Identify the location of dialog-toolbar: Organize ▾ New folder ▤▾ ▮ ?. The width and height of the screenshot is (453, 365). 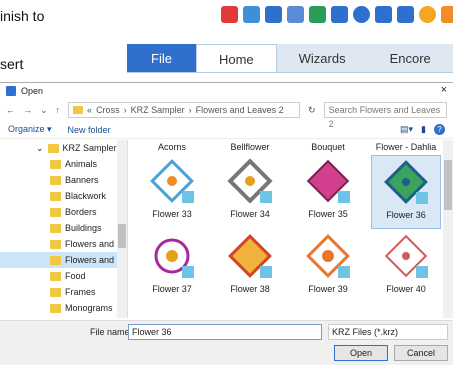
(226, 130).